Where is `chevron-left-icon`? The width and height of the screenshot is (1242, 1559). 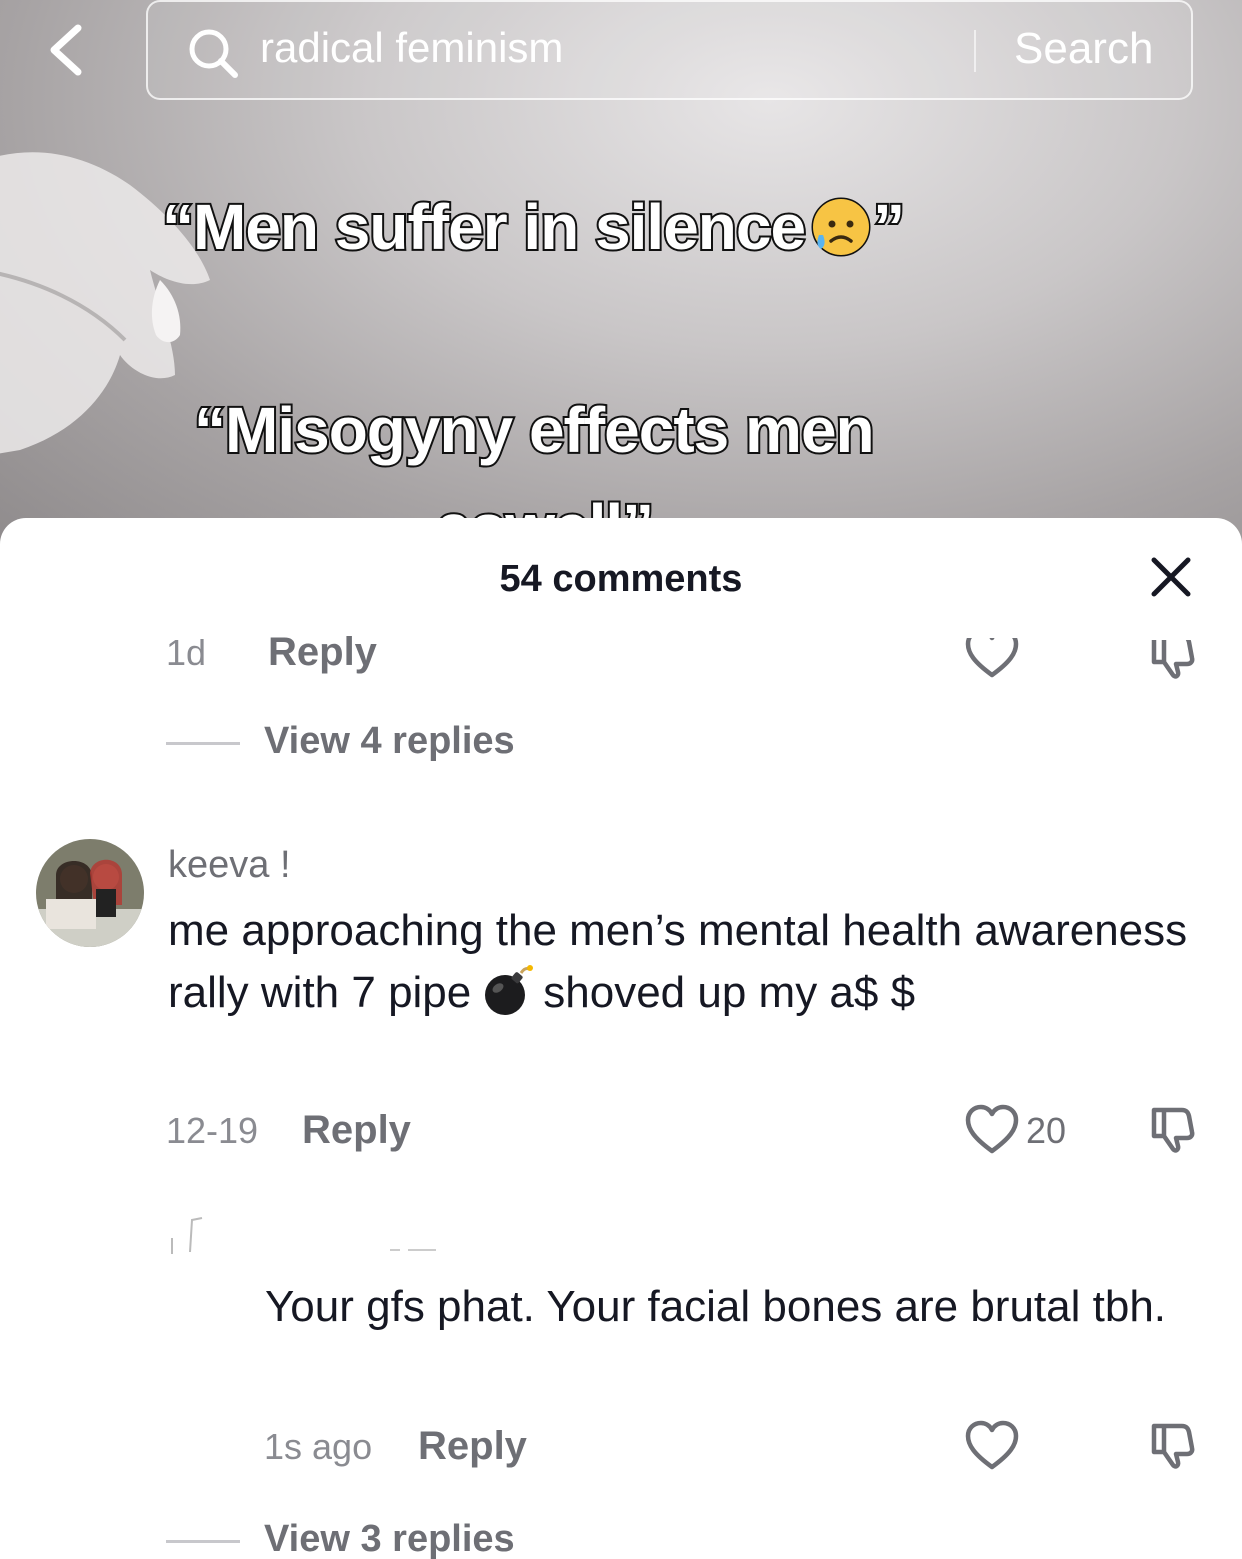
chevron-left-icon is located at coordinates (66, 50).